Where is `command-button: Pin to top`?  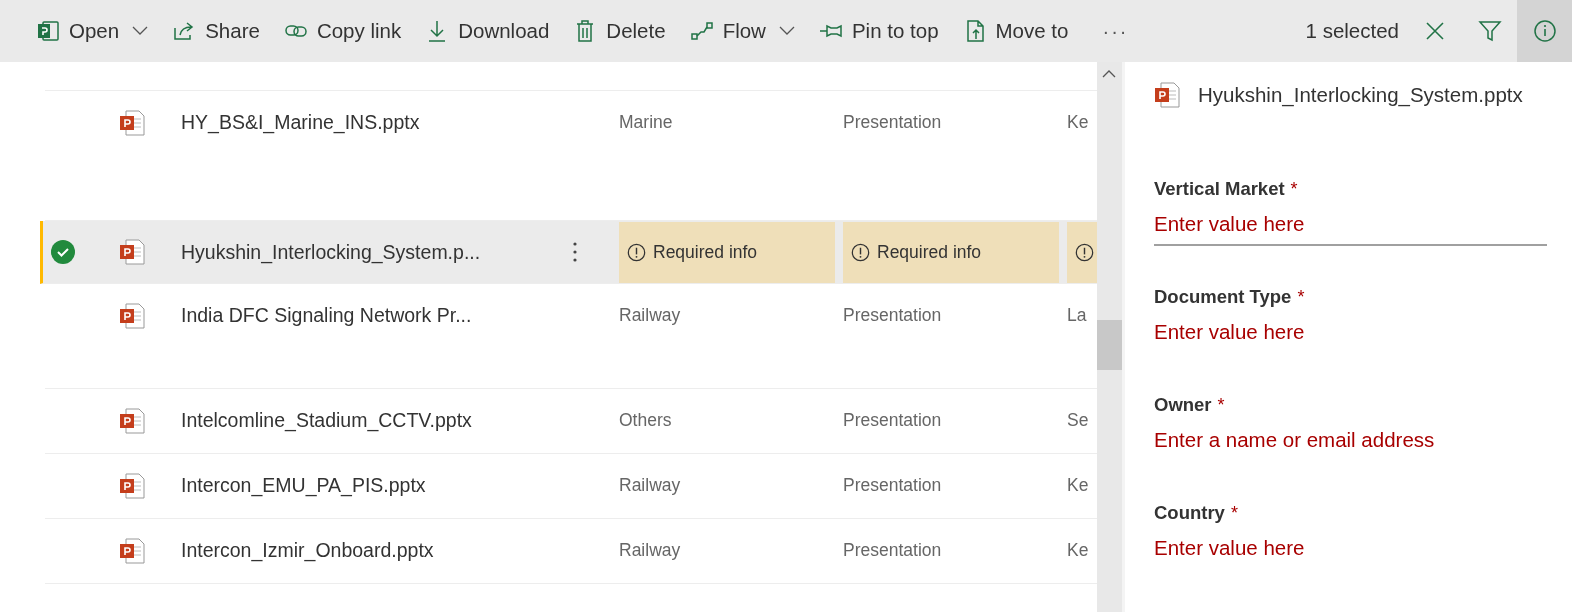
command-button: Pin to top is located at coordinates (878, 31).